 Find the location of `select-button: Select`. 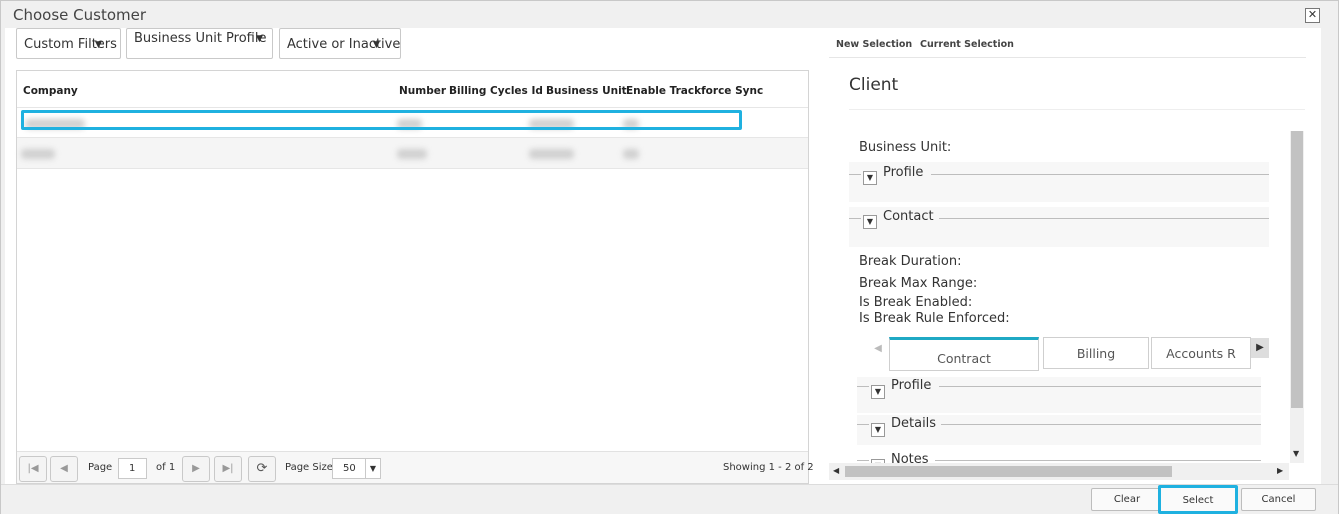

select-button: Select is located at coordinates (1198, 499).